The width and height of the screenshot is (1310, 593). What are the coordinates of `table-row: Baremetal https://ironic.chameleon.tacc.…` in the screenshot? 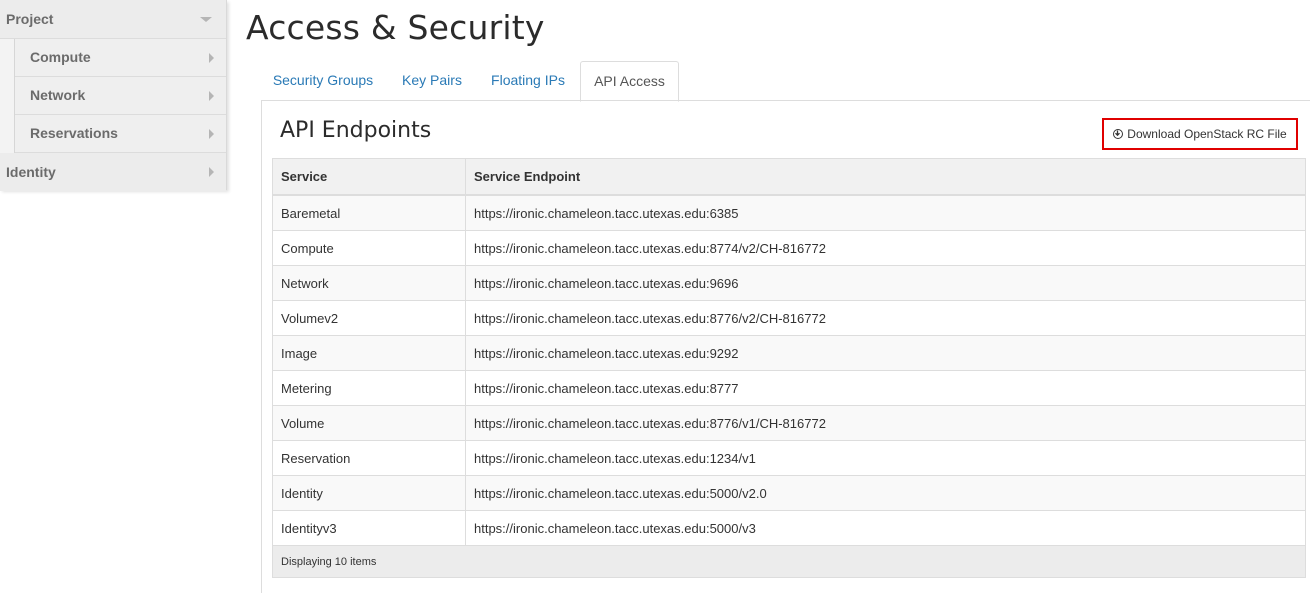 It's located at (789, 212).